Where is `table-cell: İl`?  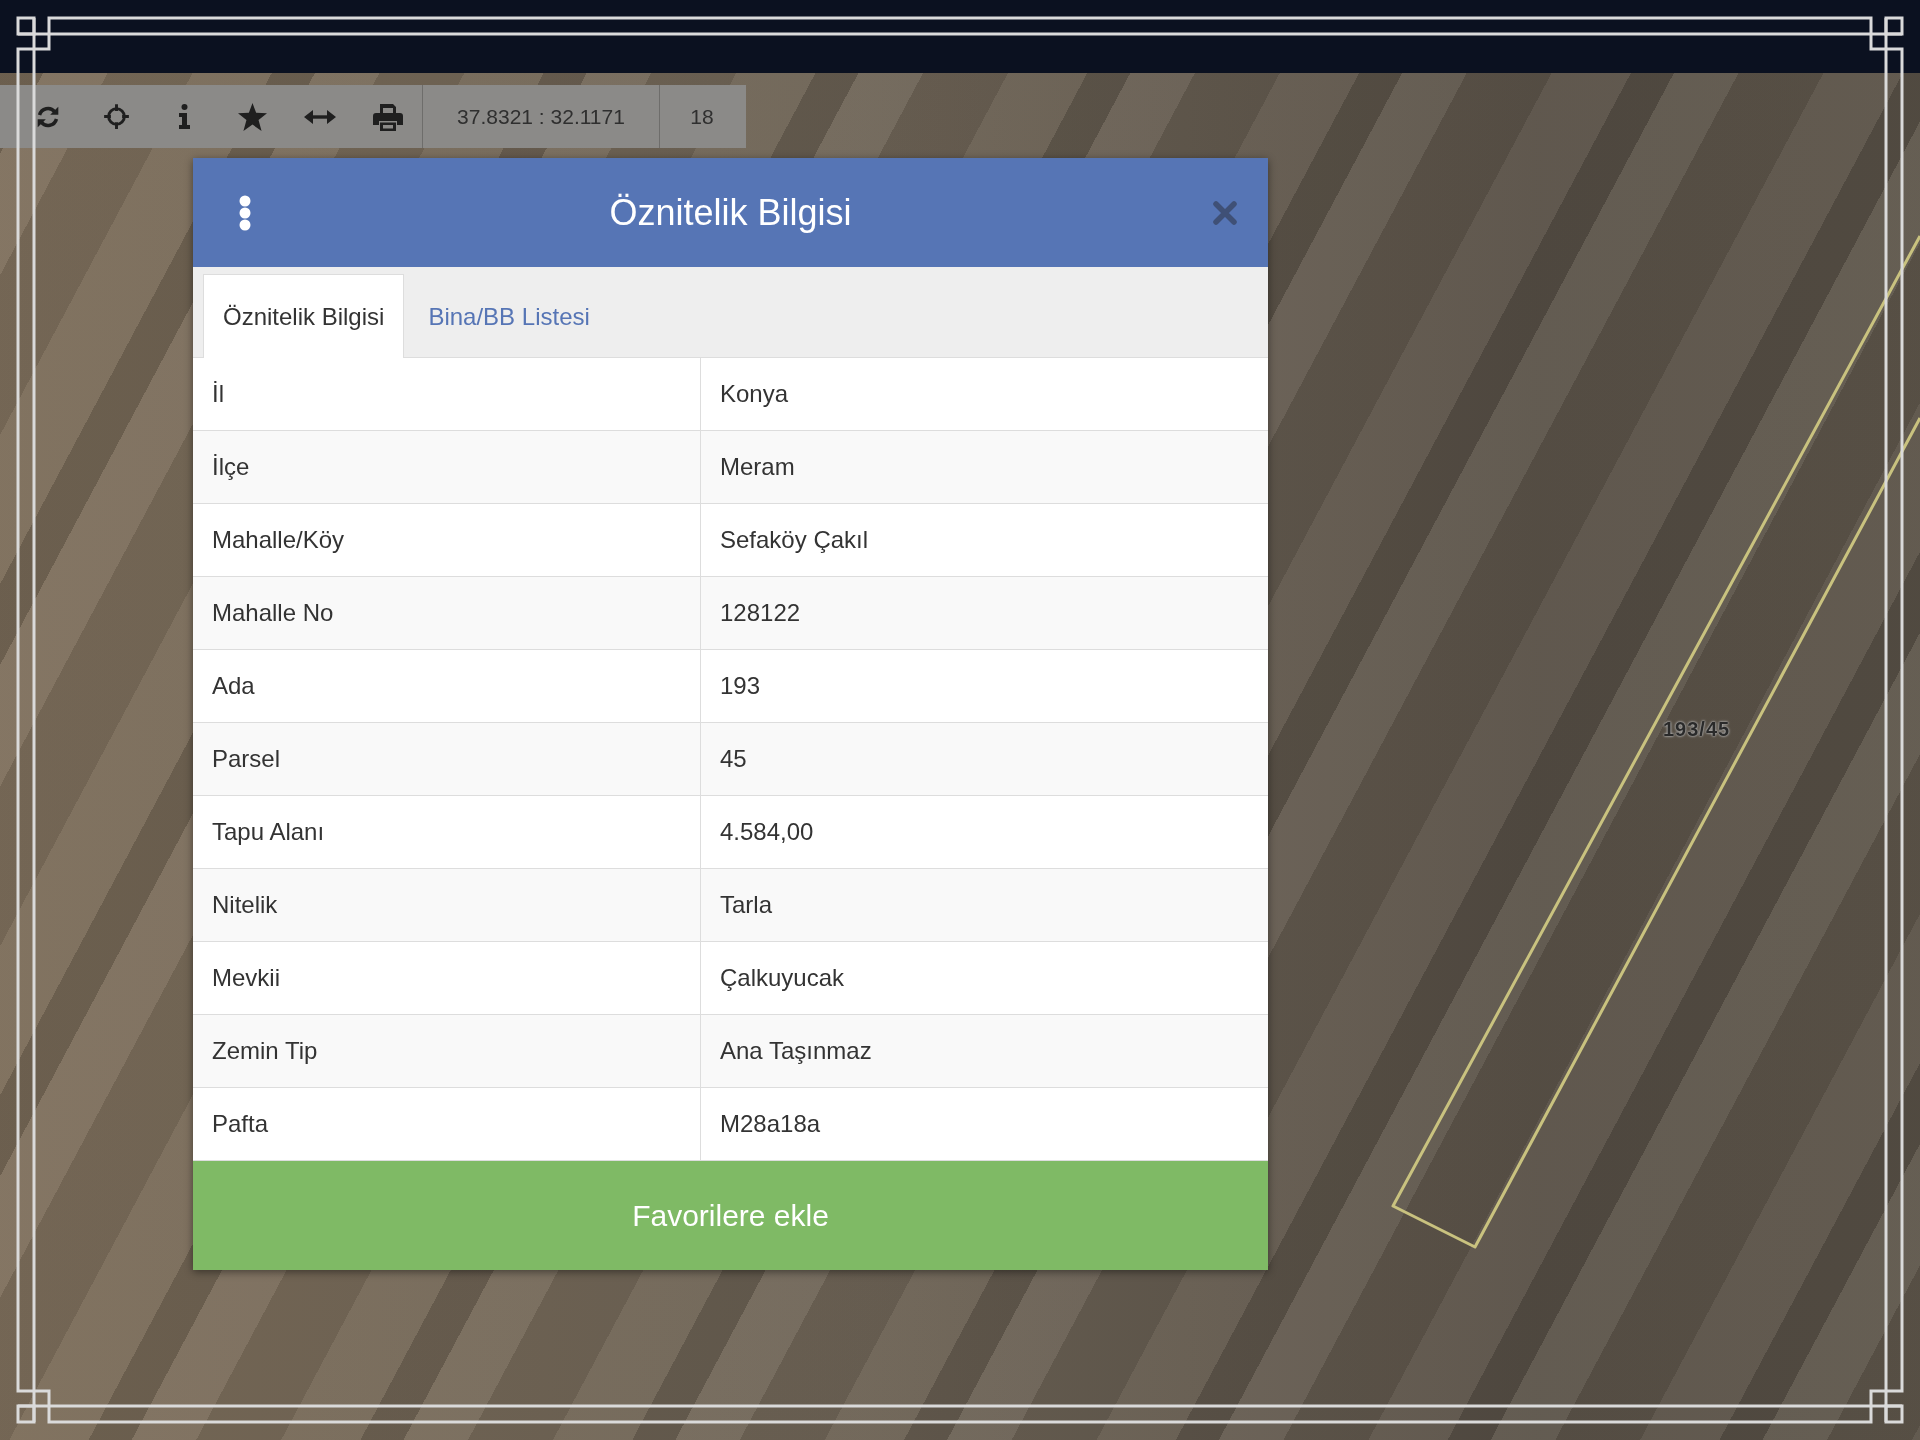 table-cell: İl is located at coordinates (446, 394).